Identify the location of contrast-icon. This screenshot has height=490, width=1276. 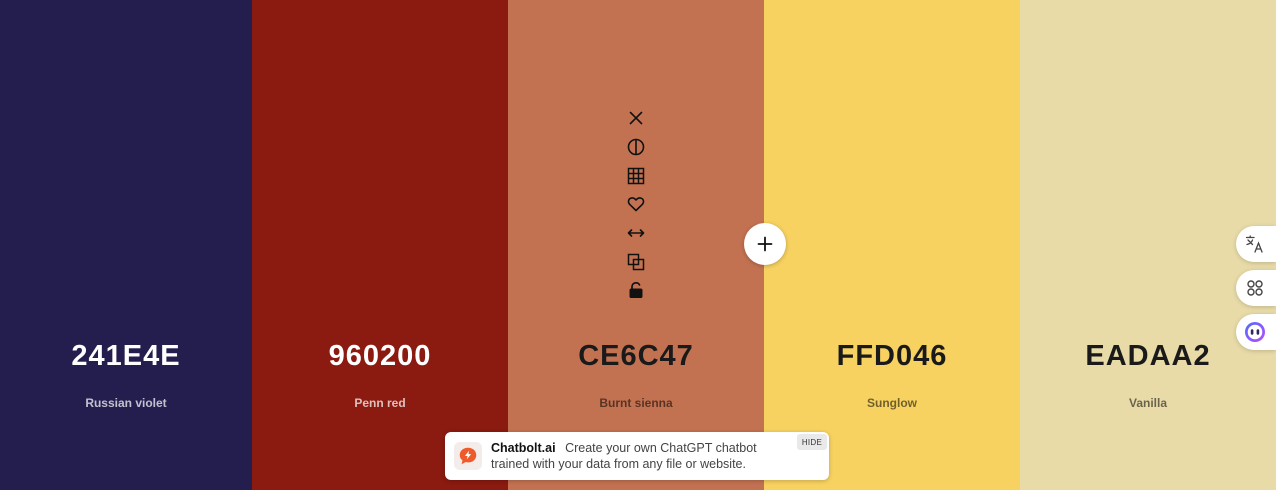
(636, 147).